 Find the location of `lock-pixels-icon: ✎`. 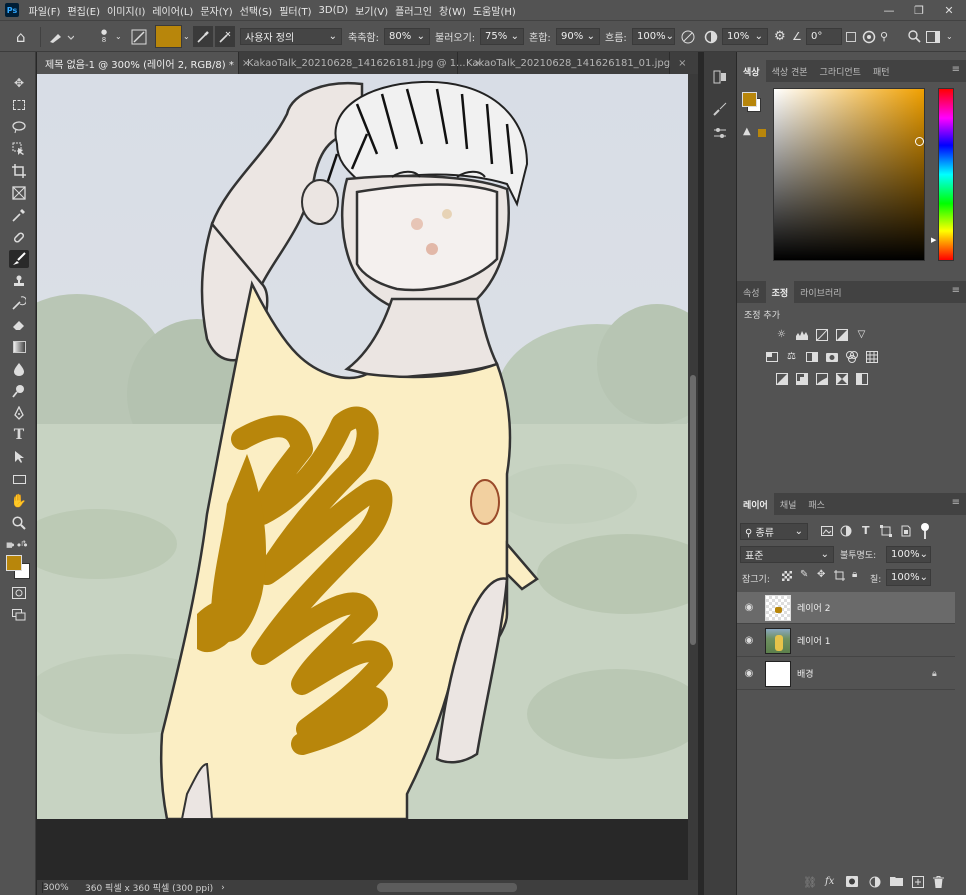

lock-pixels-icon: ✎ is located at coordinates (804, 574).